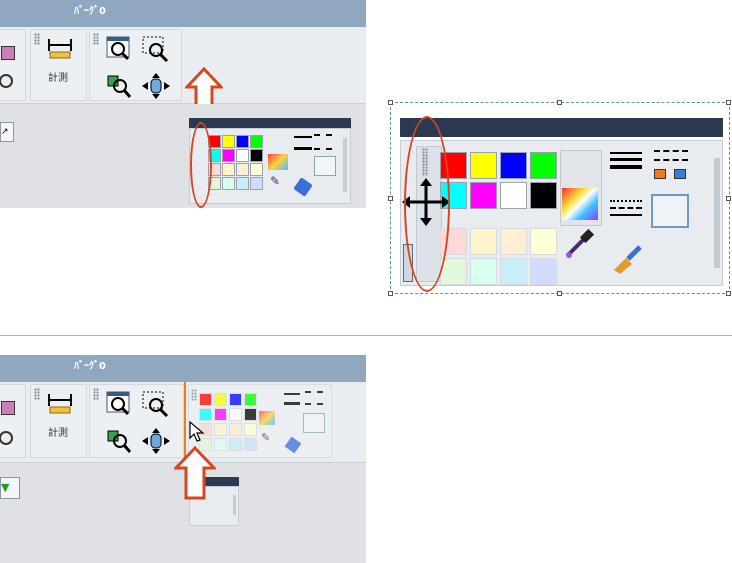 This screenshot has width=732, height=563. I want to click on top-window-title: ﾊﾞｰｸﾞ0, so click(90, 11).